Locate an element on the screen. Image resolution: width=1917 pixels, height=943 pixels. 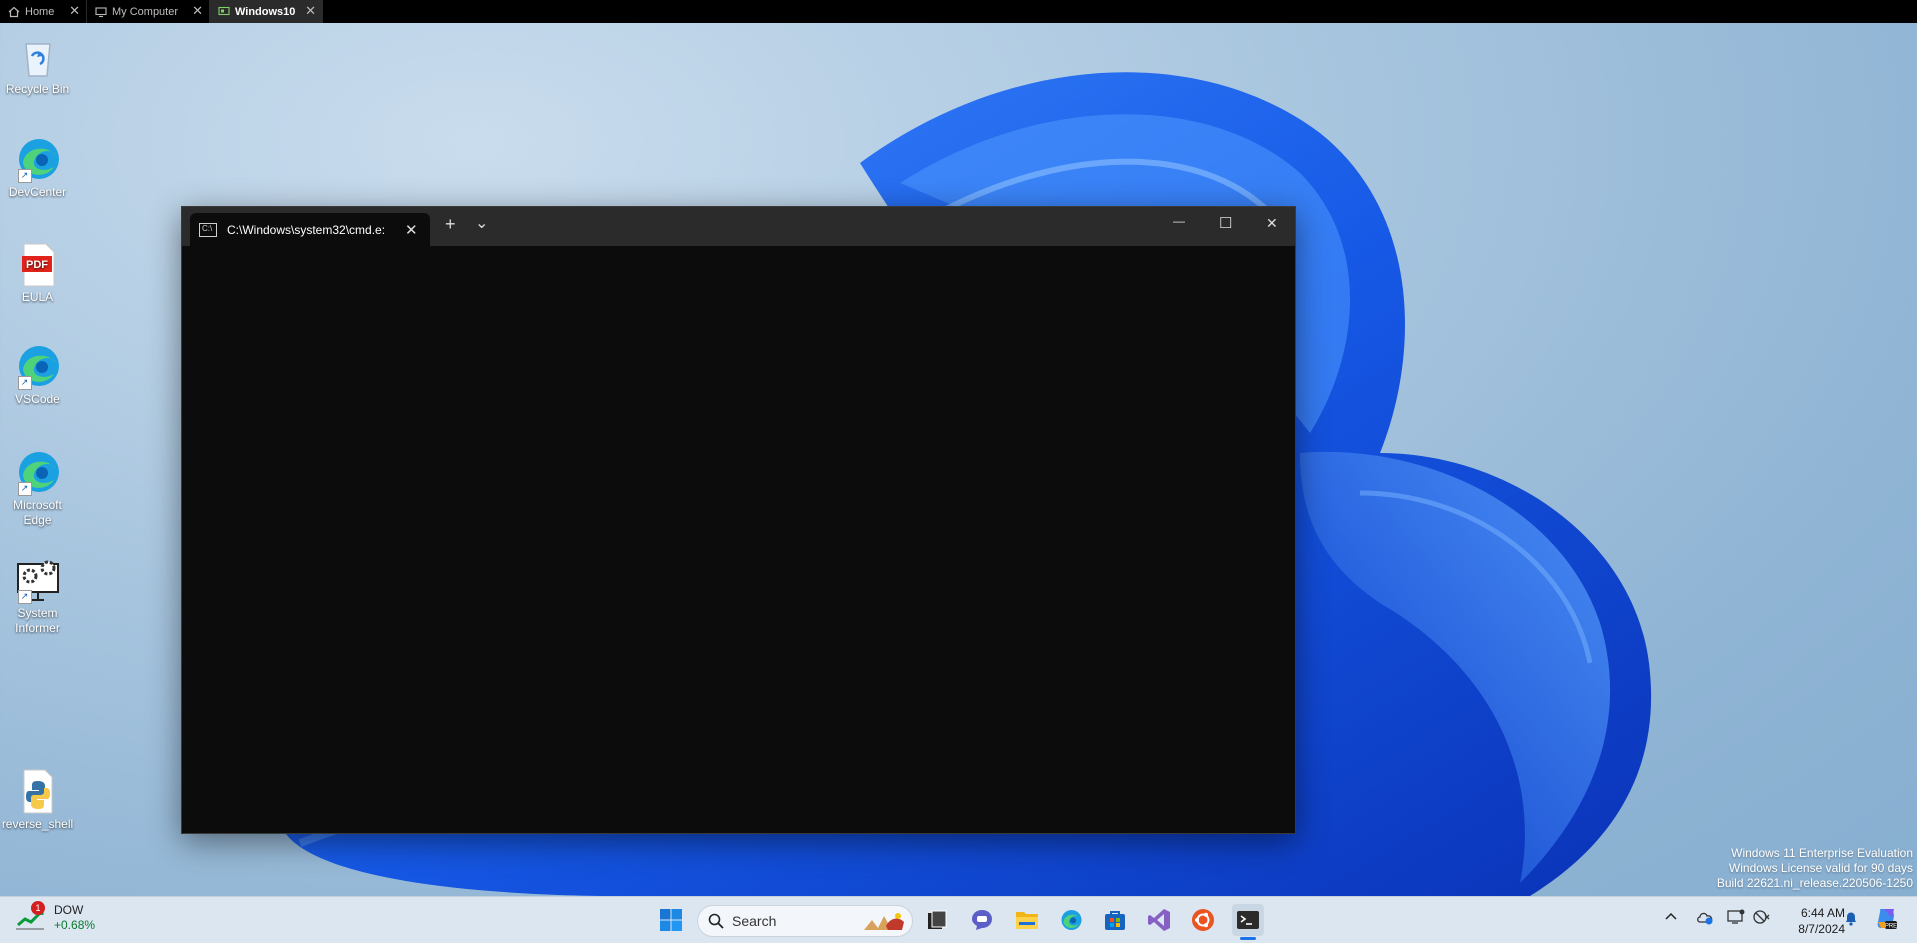
teams-chat-icon is located at coordinates (982, 920).